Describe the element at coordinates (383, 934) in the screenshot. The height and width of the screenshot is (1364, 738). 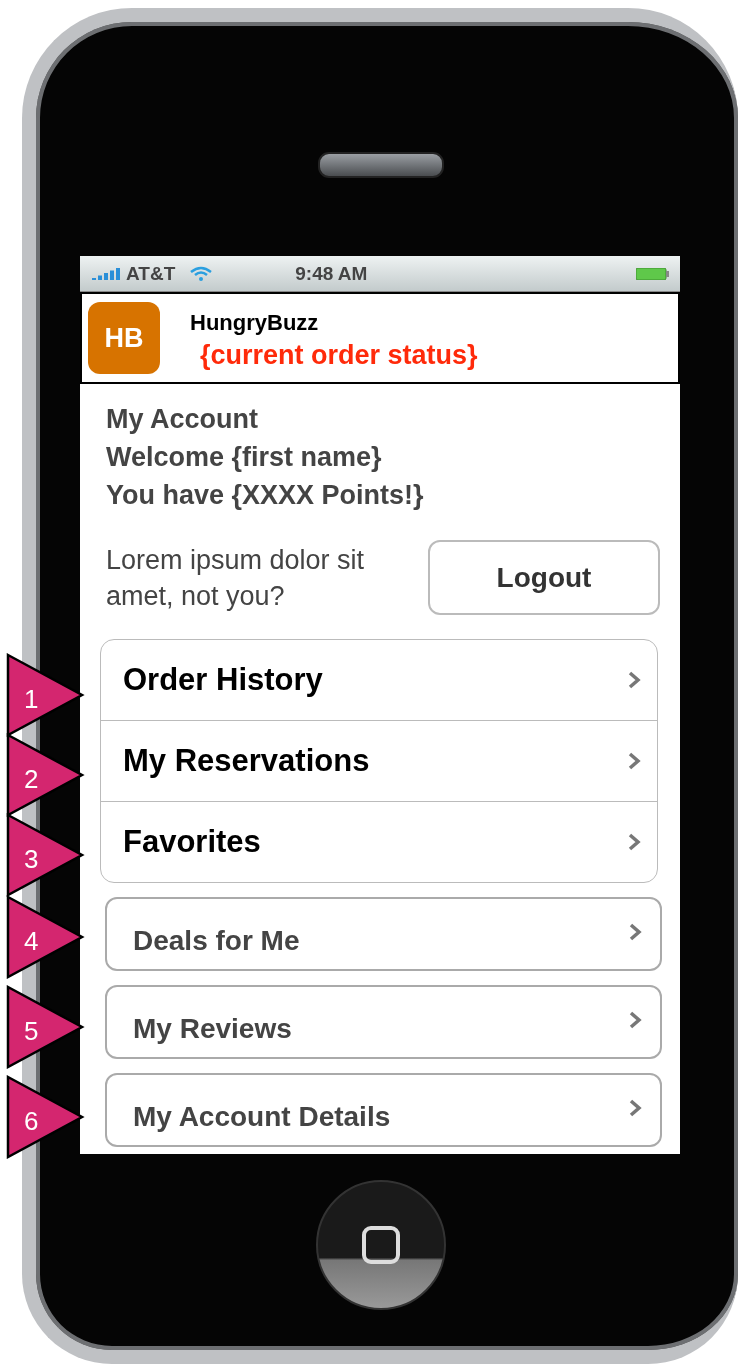
I see `menu-button: Deals for Me` at that location.